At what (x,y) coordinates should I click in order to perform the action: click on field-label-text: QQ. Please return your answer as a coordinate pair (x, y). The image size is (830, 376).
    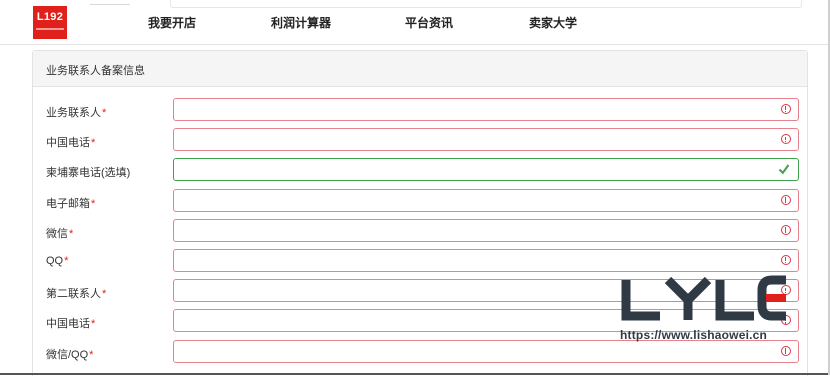
    Looking at the image, I should click on (55, 261).